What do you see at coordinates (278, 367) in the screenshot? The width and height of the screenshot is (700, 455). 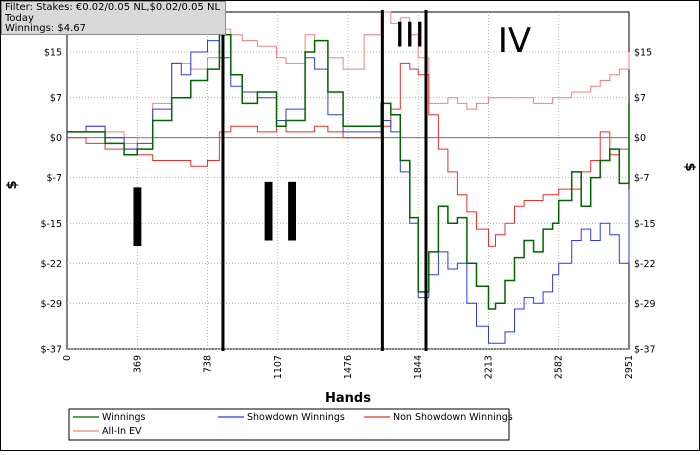 I see `x-tick-label: 1107` at bounding box center [278, 367].